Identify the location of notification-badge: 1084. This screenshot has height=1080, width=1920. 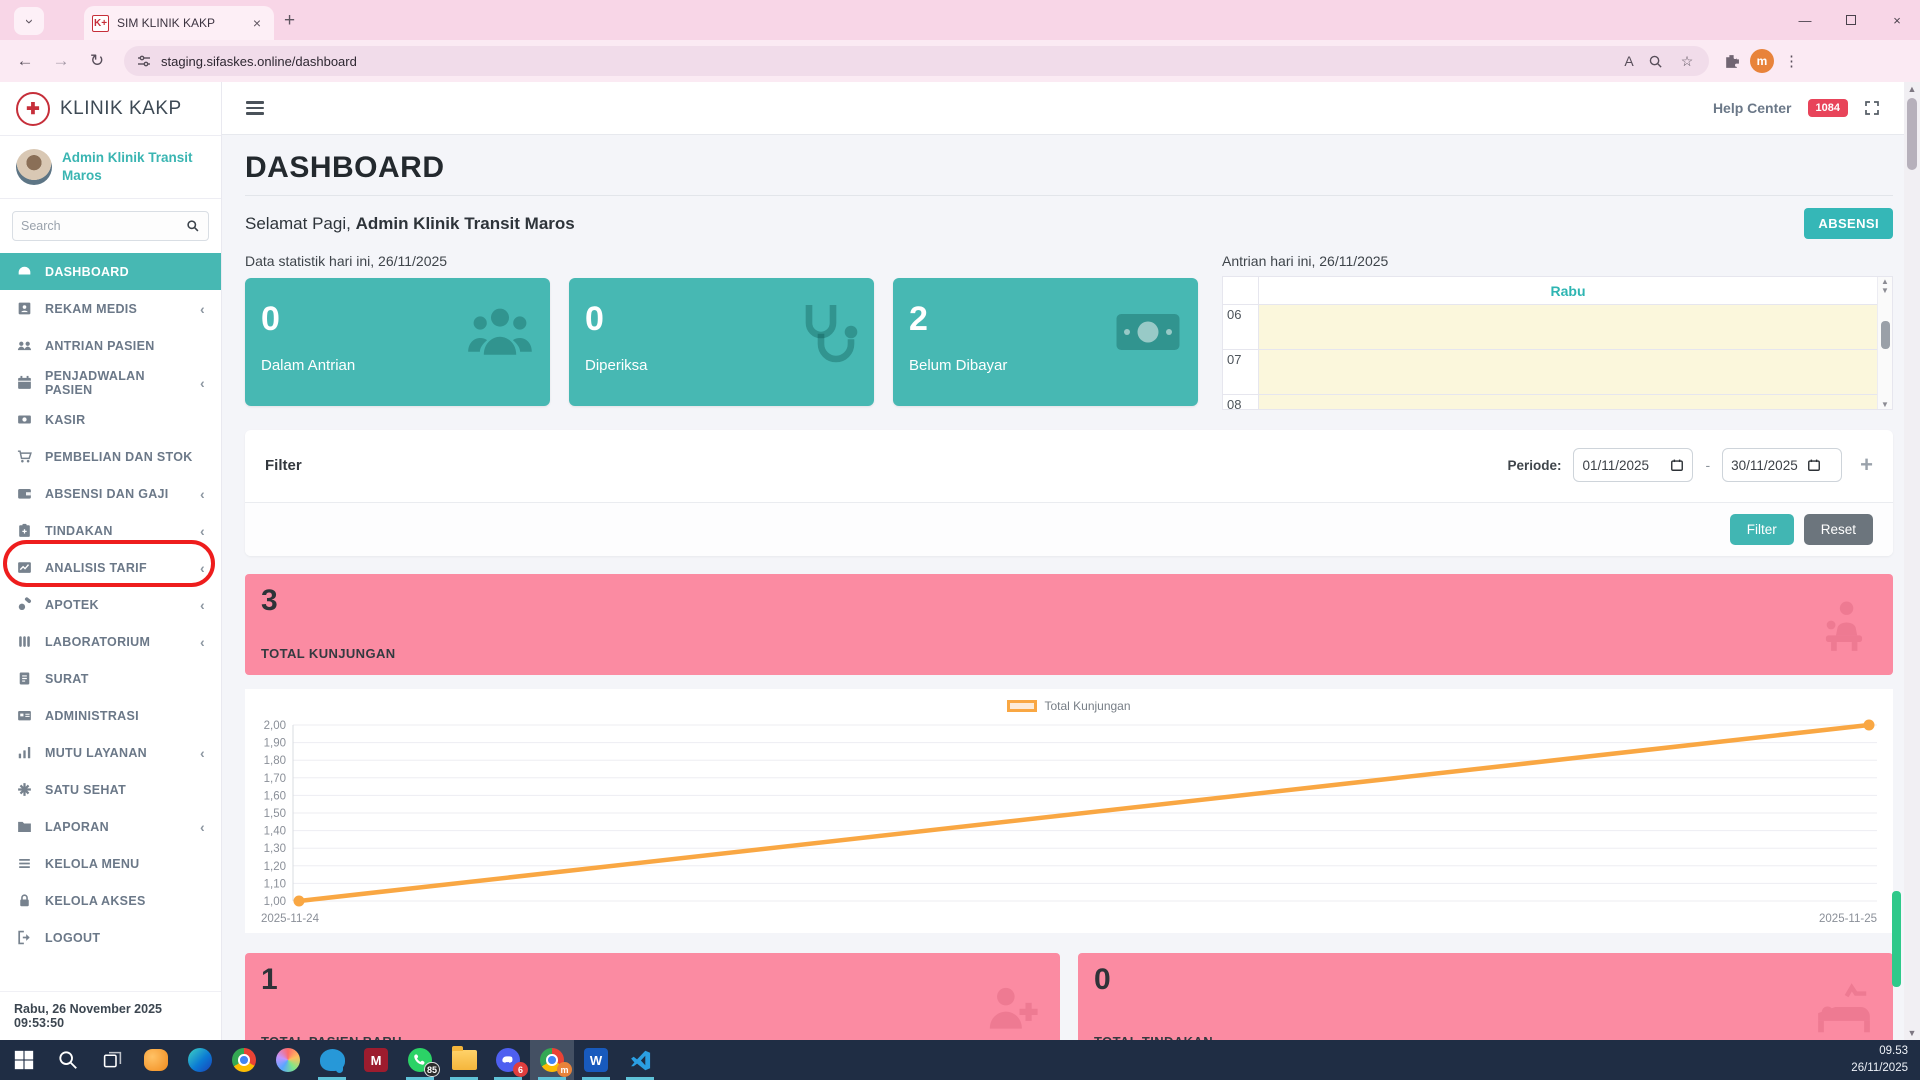
(1827, 108).